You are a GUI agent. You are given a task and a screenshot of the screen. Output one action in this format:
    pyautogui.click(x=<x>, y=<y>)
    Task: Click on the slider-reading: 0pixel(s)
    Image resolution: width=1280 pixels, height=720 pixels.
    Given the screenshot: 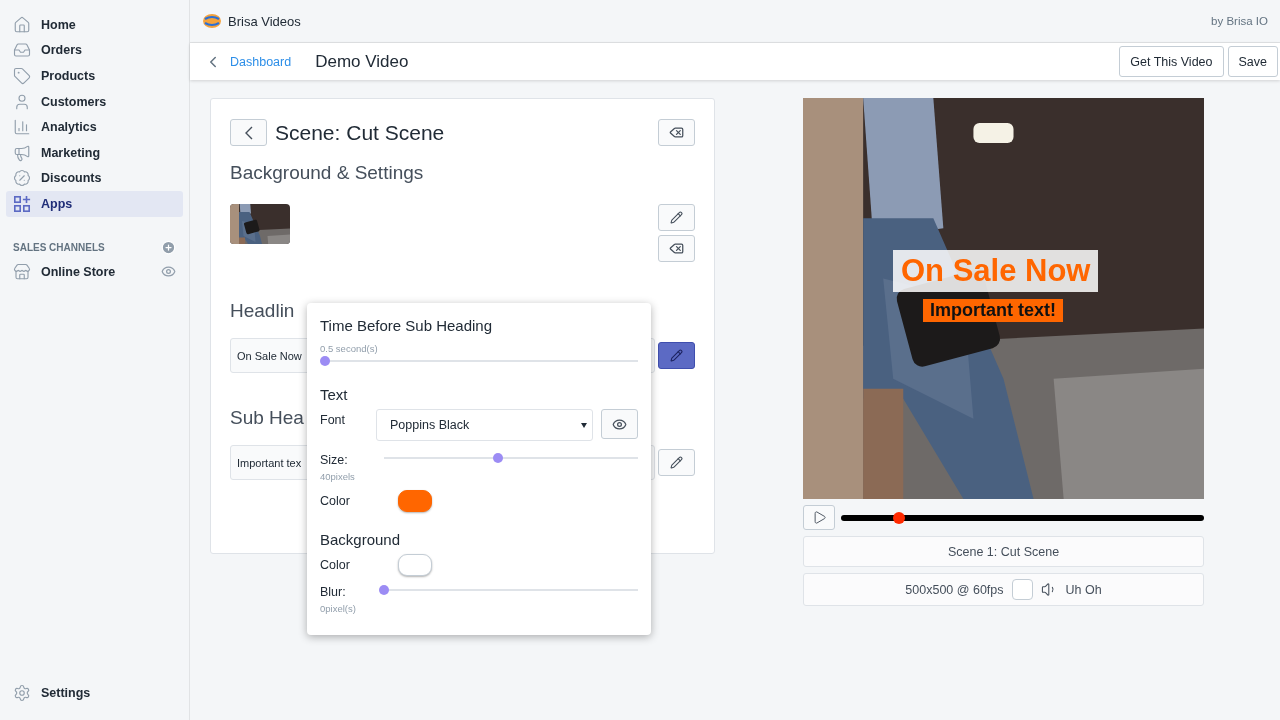 What is the action you would take?
    pyautogui.click(x=338, y=608)
    